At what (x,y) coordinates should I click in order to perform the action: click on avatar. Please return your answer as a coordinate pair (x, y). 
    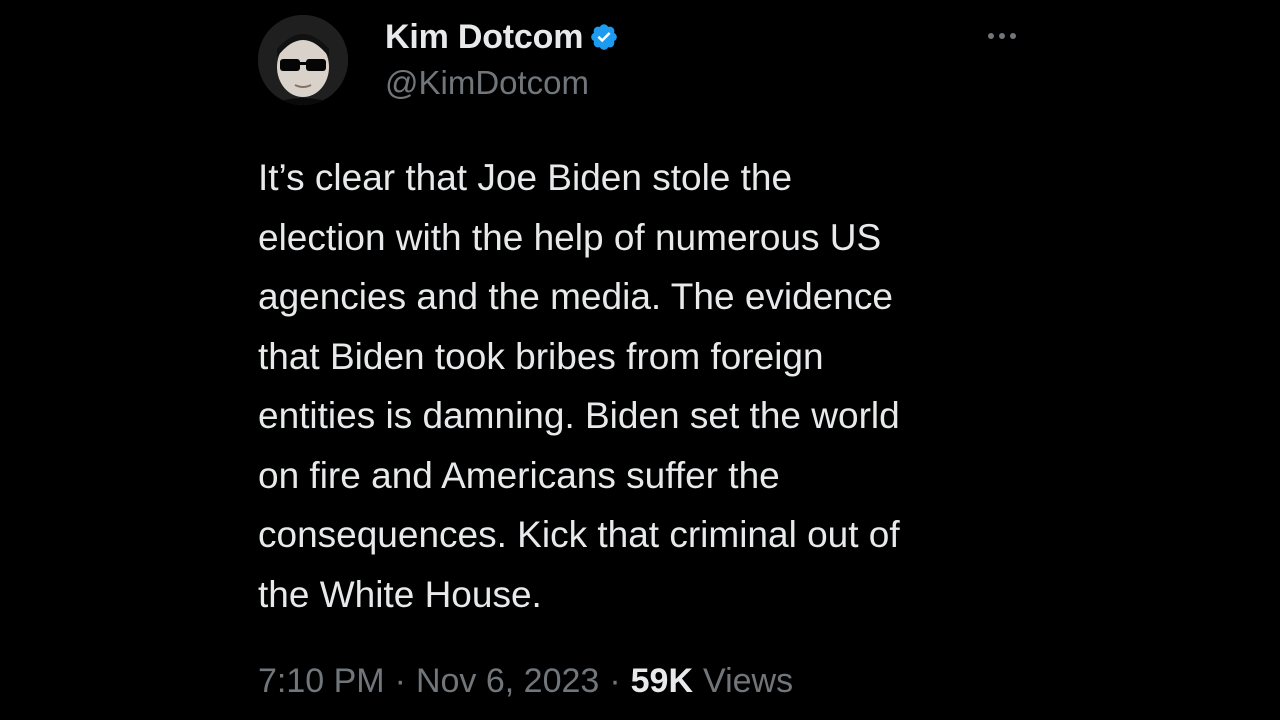
    Looking at the image, I should click on (303, 60).